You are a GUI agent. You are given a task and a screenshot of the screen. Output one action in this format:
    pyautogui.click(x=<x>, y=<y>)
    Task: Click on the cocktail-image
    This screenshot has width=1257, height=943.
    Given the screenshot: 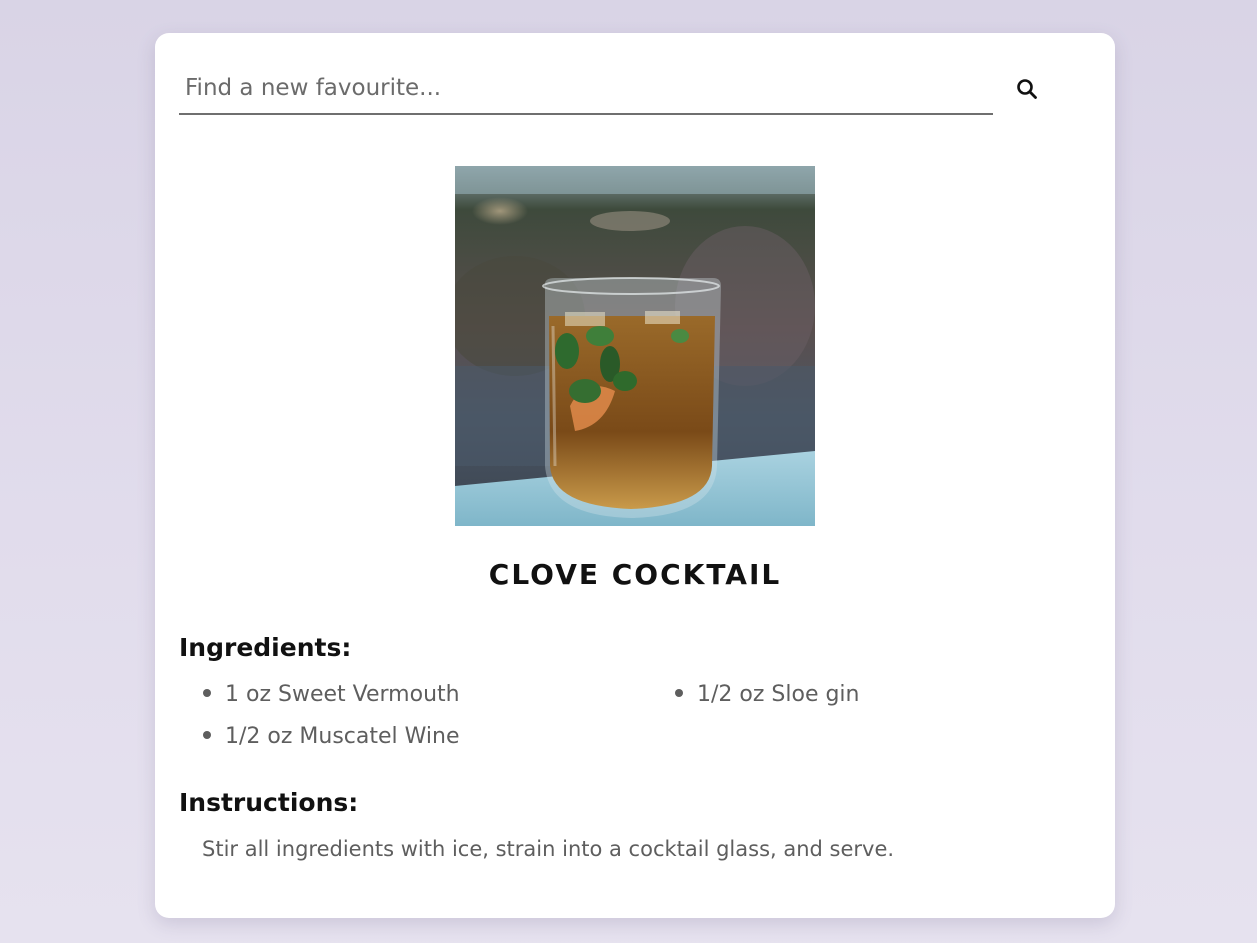 What is the action you would take?
    pyautogui.click(x=635, y=346)
    